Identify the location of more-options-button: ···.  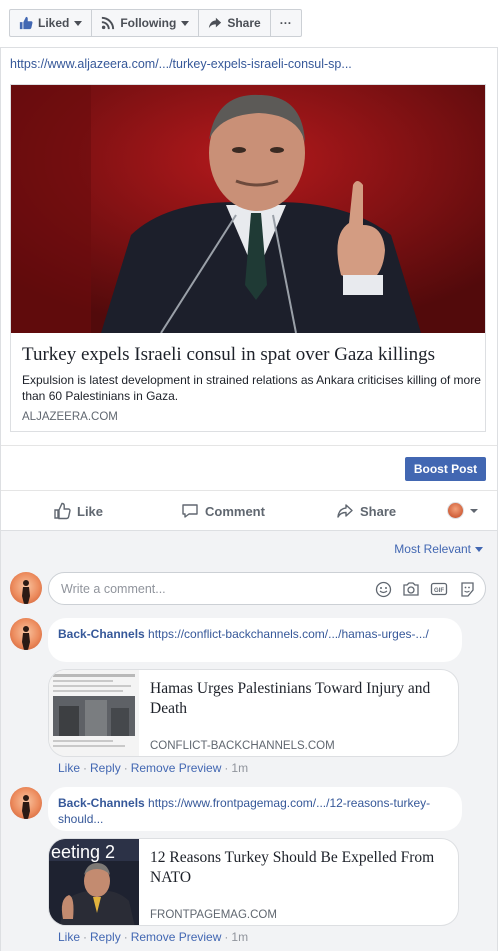
(286, 23).